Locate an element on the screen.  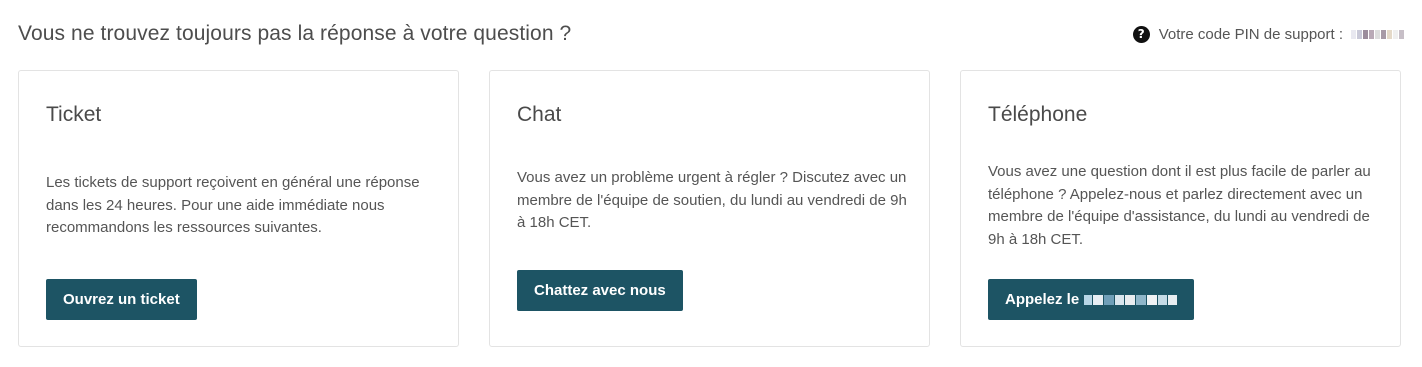
support-pin: ? Votre code PIN de support : is located at coordinates (1268, 34).